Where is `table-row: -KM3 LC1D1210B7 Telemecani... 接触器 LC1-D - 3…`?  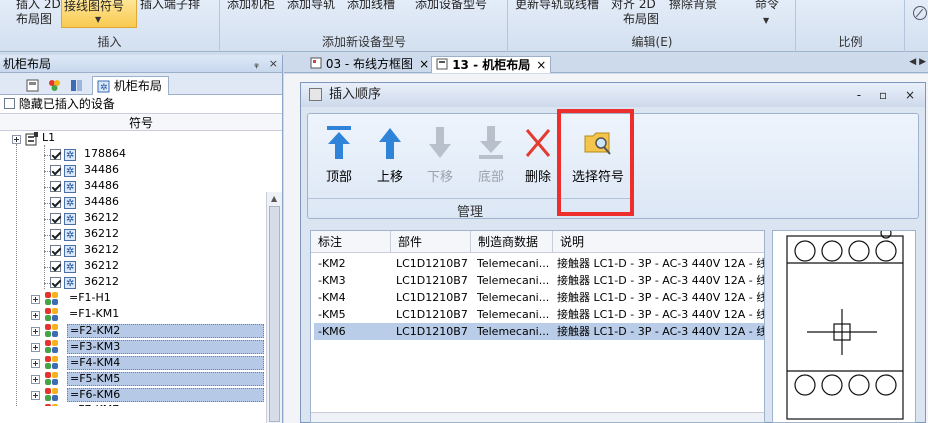 table-row: -KM3 LC1D1210B7 Telemecani... 接触器 LC1-D - 3… is located at coordinates (539, 280).